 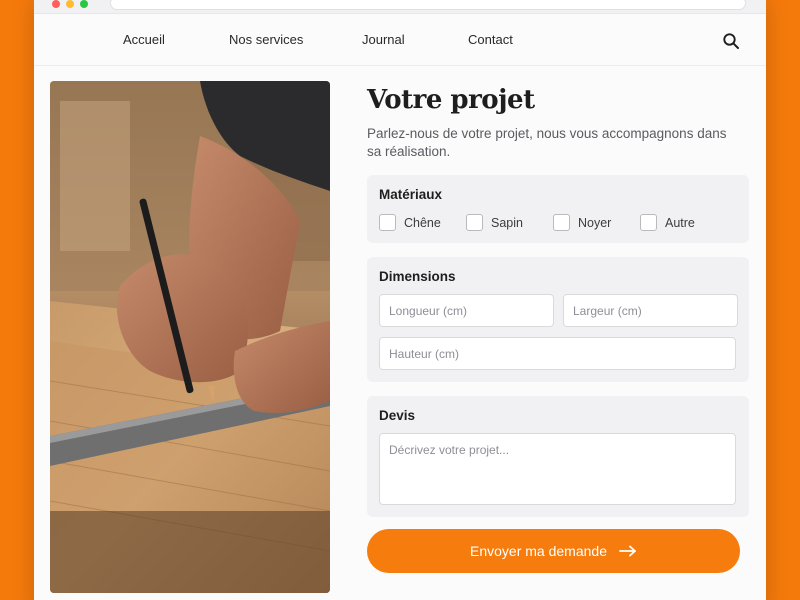 I want to click on nav-link-journal: Journal, so click(x=383, y=39).